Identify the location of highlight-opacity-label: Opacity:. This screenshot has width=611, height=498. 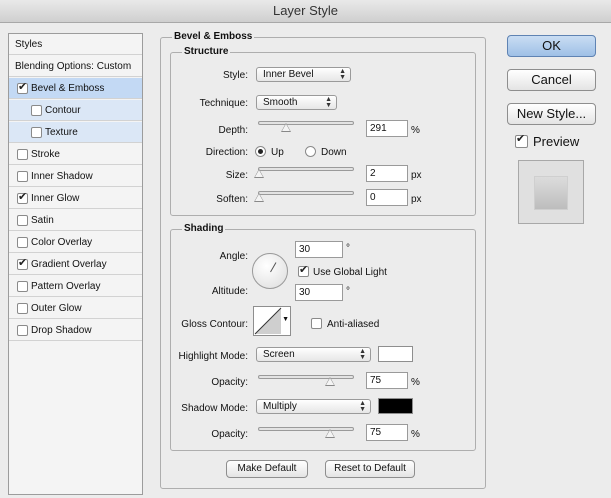
(229, 382).